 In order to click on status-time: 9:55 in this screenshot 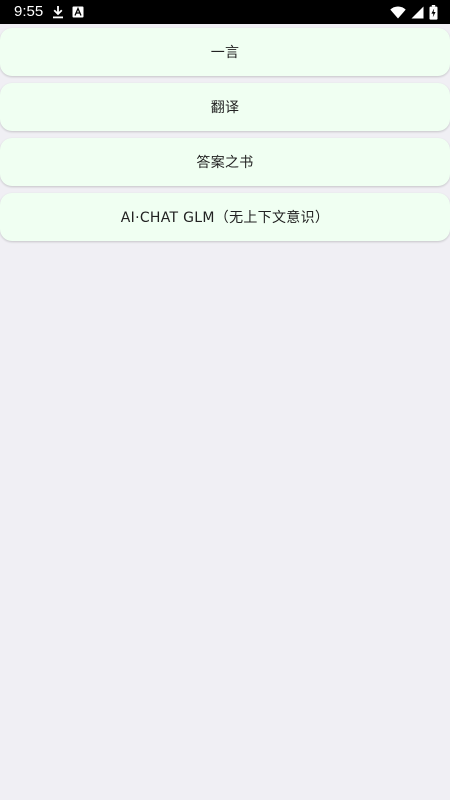, I will do `click(29, 11)`.